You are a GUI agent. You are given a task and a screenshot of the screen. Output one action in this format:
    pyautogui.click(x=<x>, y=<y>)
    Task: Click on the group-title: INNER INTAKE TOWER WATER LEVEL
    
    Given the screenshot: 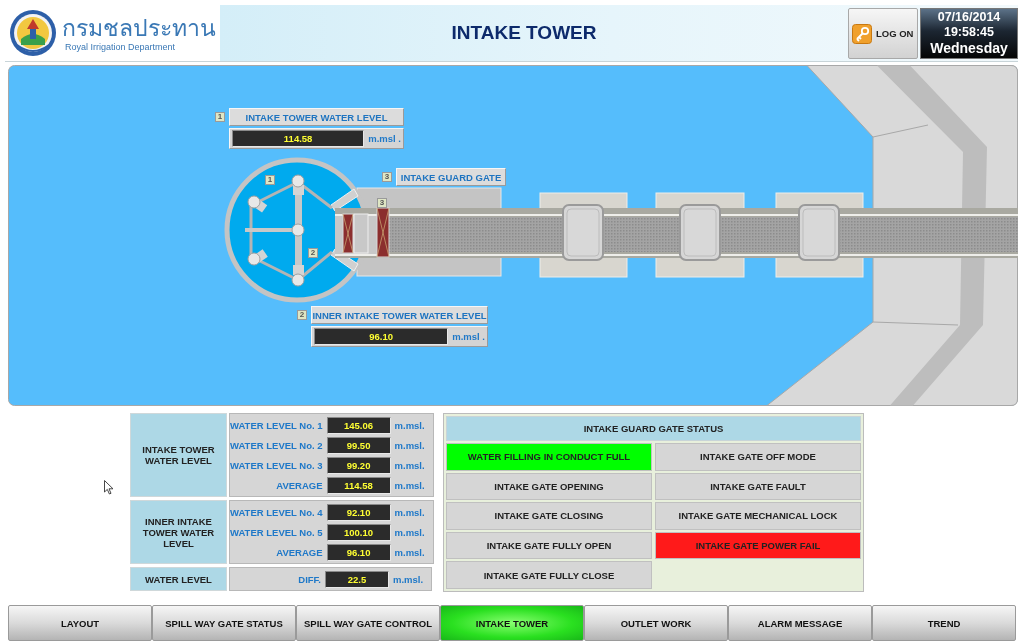 What is the action you would take?
    pyautogui.click(x=178, y=532)
    